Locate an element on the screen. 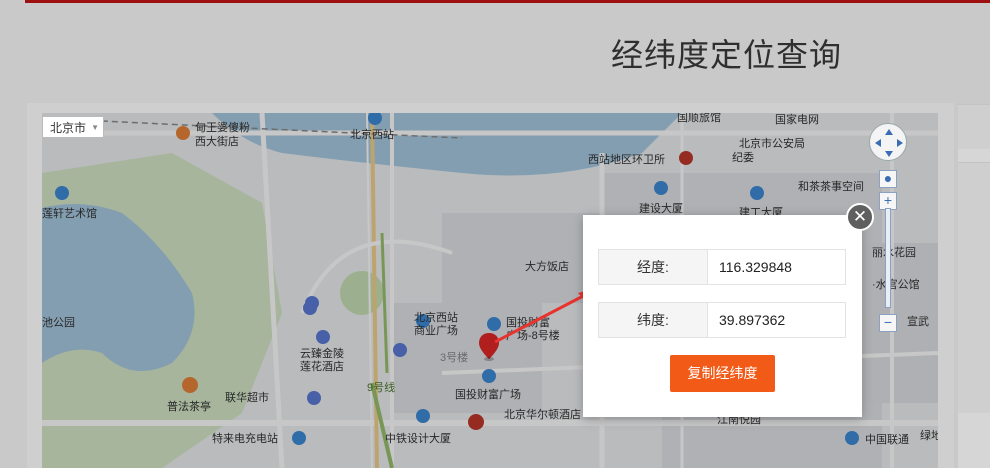  coordinate-dialog: 经度: 116.329848 纬度: 39.897362 复制经纬度 is located at coordinates (722, 316).